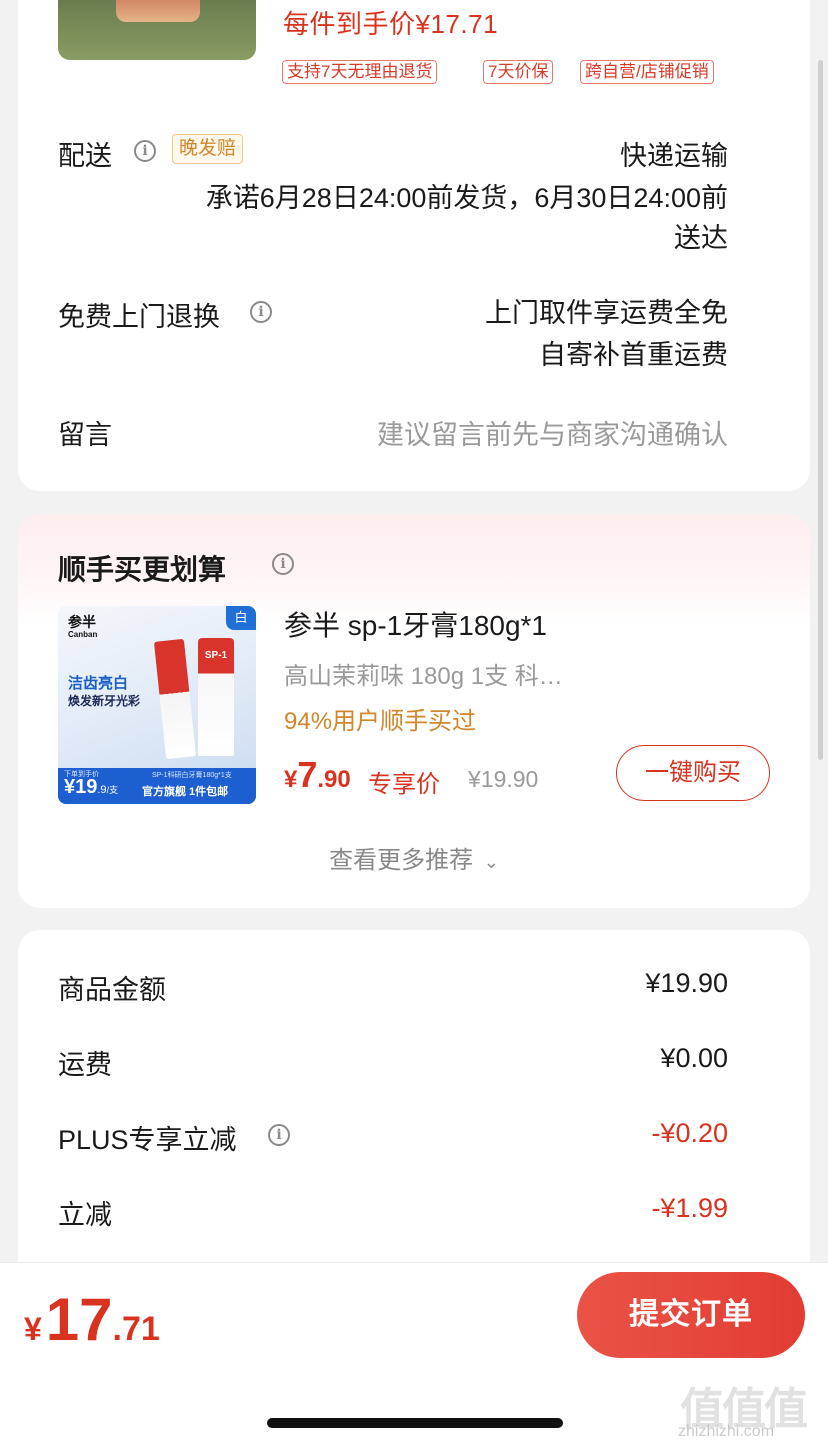  Describe the element at coordinates (606, 313) in the screenshot. I see `free-return-line1: 上门取件享运费全免` at that location.